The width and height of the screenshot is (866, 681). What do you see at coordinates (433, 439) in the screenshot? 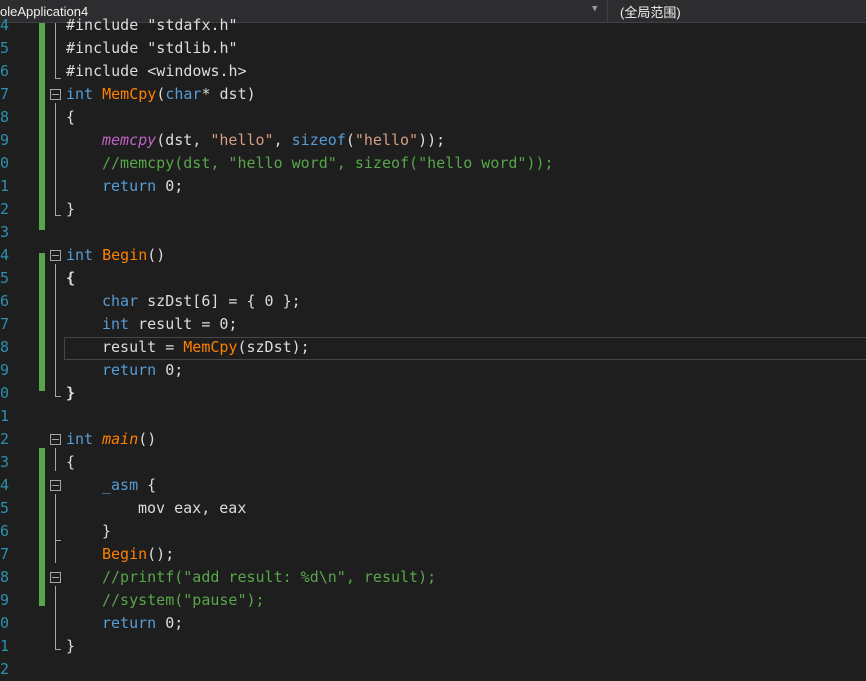
I see `code-line: 2 int main()` at bounding box center [433, 439].